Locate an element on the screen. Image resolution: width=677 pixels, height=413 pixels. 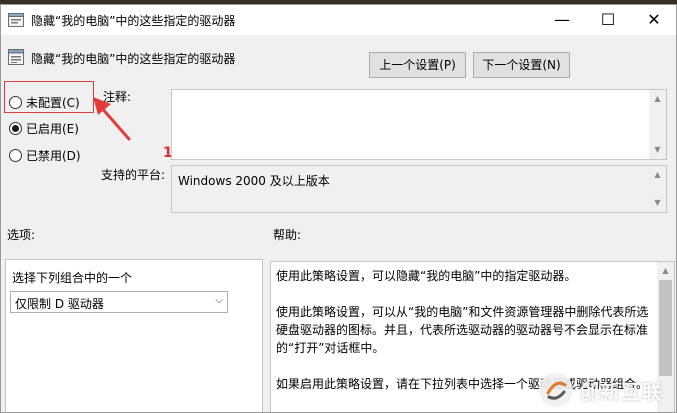
watermark-logo-icon is located at coordinates (556, 390).